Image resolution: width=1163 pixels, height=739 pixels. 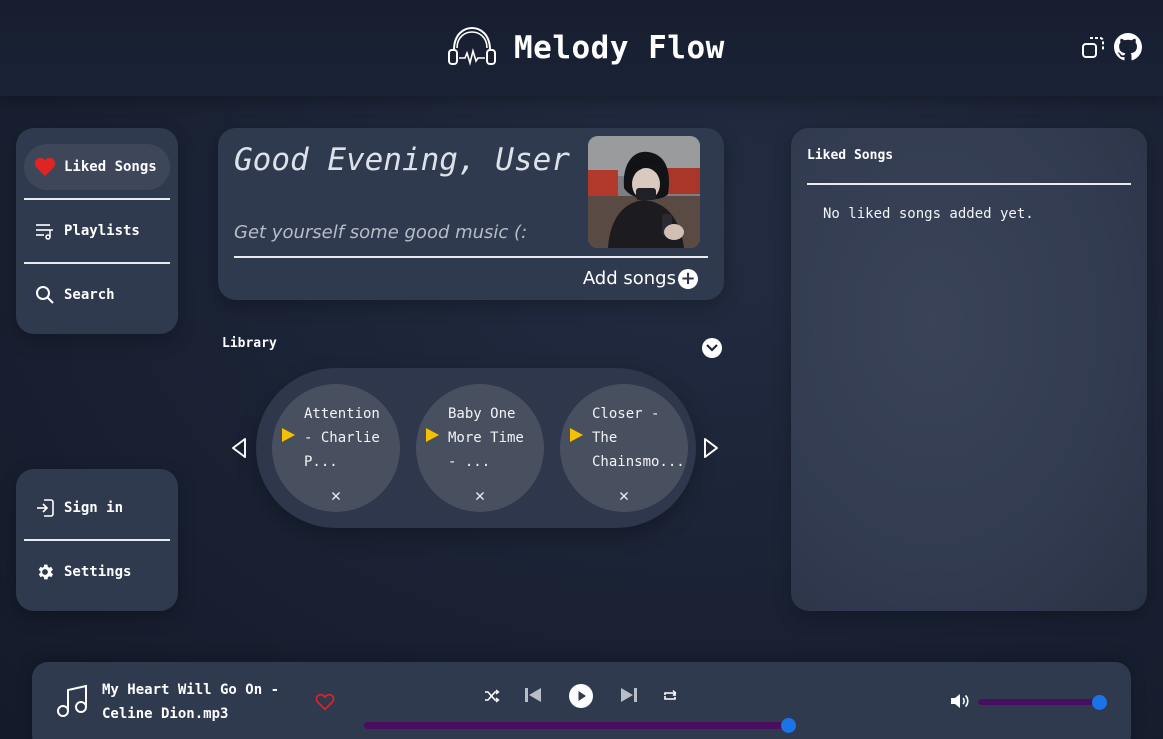 I want to click on skip-next-icon, so click(x=629, y=697).